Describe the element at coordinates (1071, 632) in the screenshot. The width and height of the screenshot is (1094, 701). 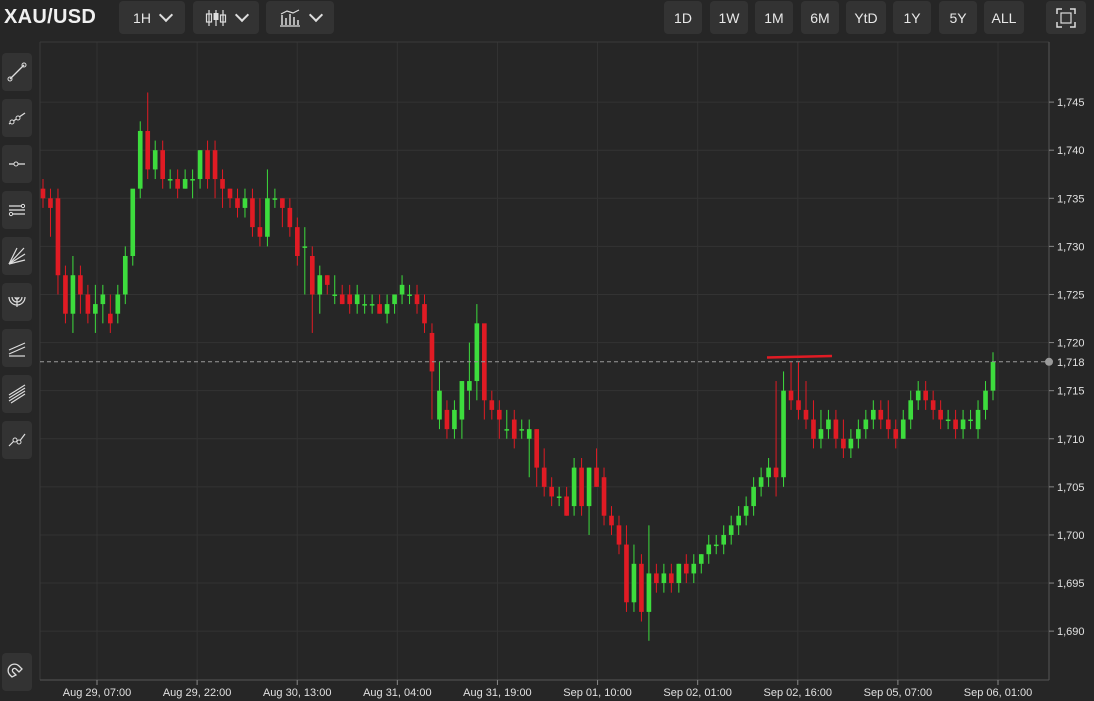
I see `y-tick-label: 1,690` at that location.